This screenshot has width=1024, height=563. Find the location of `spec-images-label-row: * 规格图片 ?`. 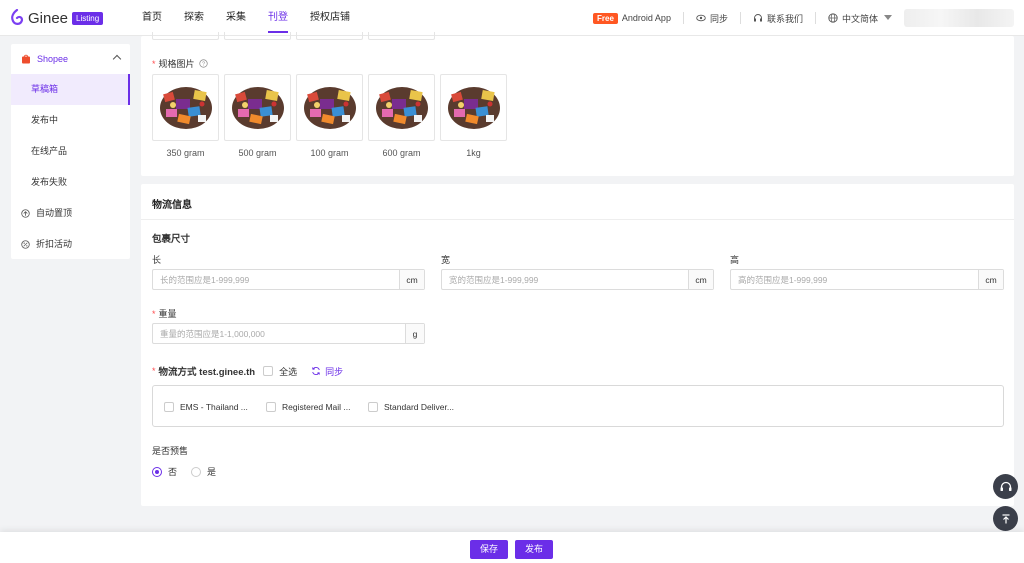

spec-images-label-row: * 规格图片 ? is located at coordinates (180, 63).